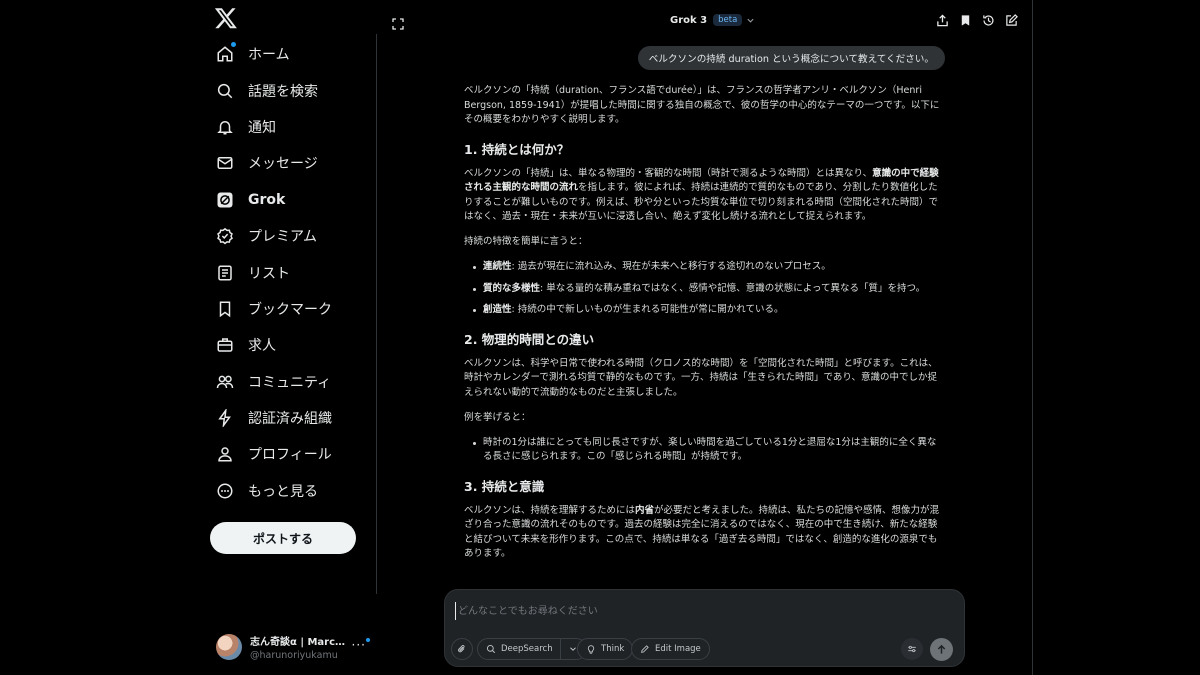 The width and height of the screenshot is (1200, 675). What do you see at coordinates (226, 18) in the screenshot?
I see `x-logo-icon` at bounding box center [226, 18].